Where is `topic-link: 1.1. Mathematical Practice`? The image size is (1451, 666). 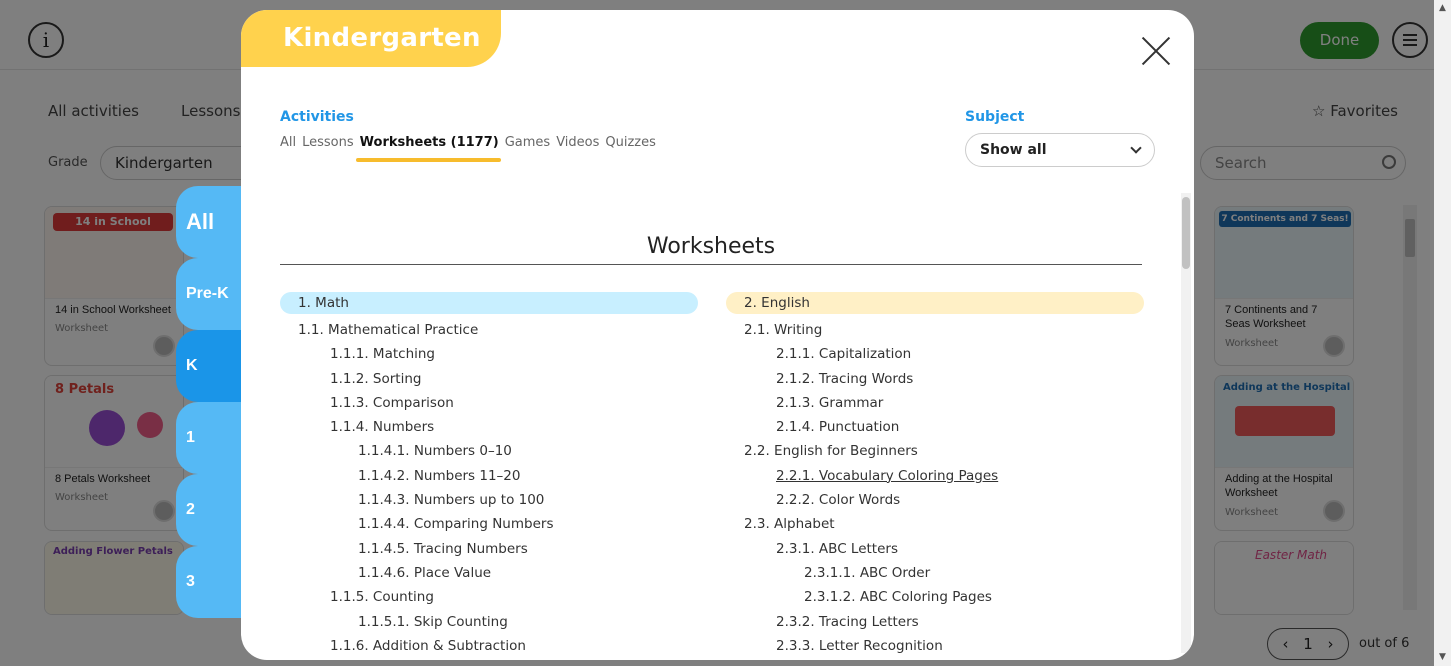
topic-link: 1.1. Mathematical Practice is located at coordinates (489, 330).